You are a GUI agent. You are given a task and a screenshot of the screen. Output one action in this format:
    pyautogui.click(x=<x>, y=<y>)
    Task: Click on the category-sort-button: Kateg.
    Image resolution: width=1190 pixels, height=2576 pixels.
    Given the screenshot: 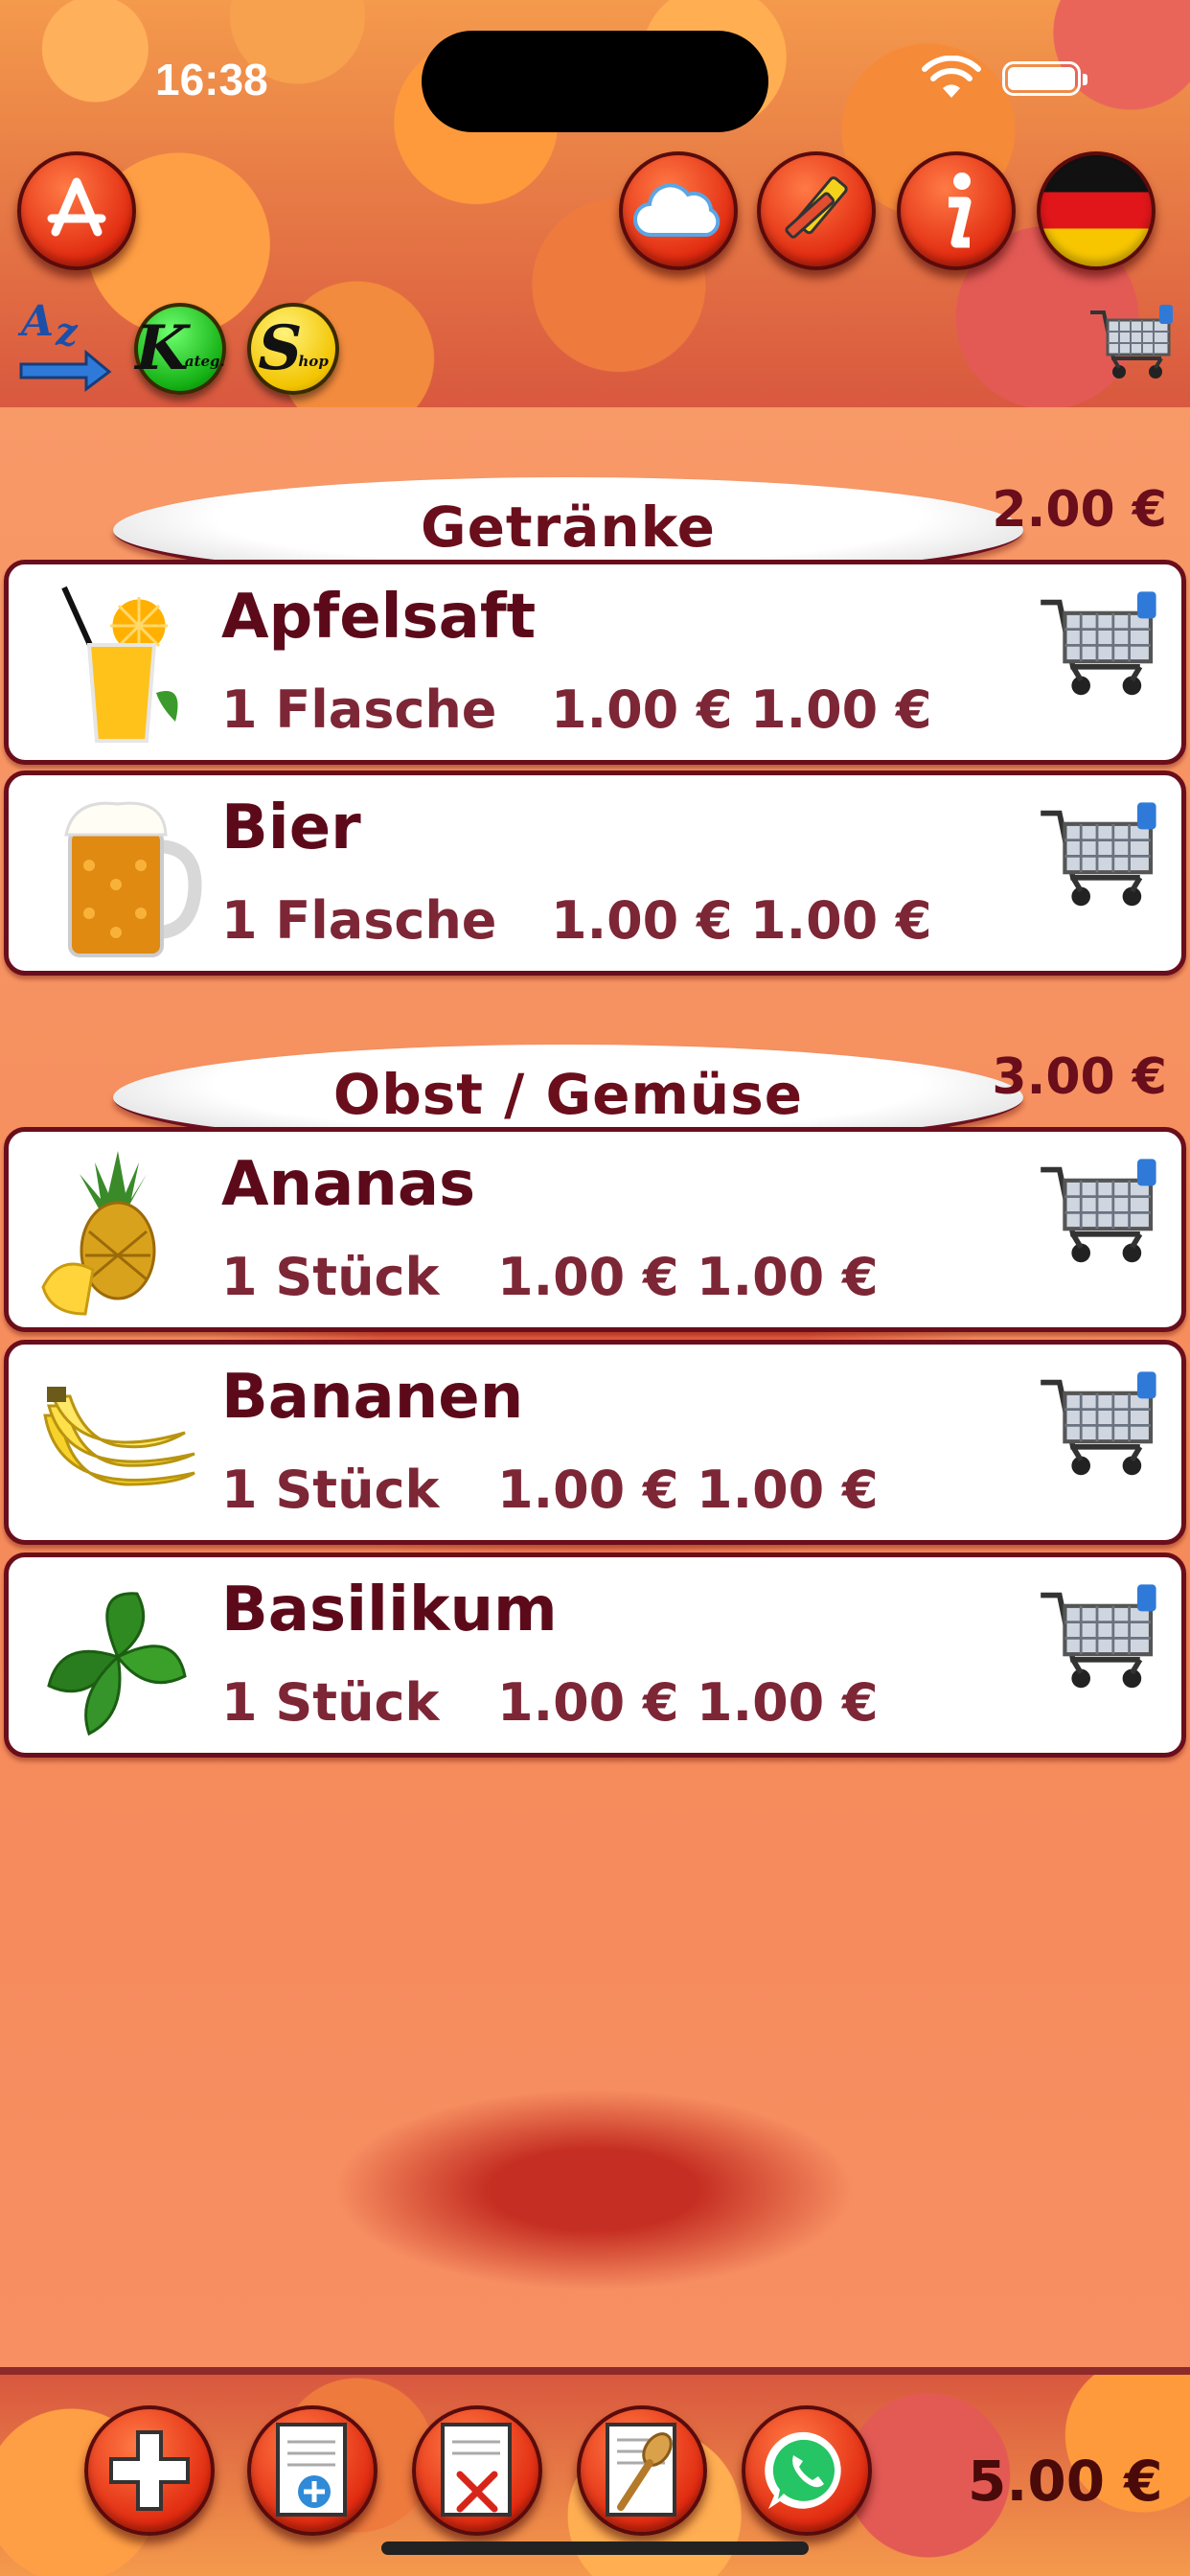 What is the action you would take?
    pyautogui.click(x=180, y=349)
    